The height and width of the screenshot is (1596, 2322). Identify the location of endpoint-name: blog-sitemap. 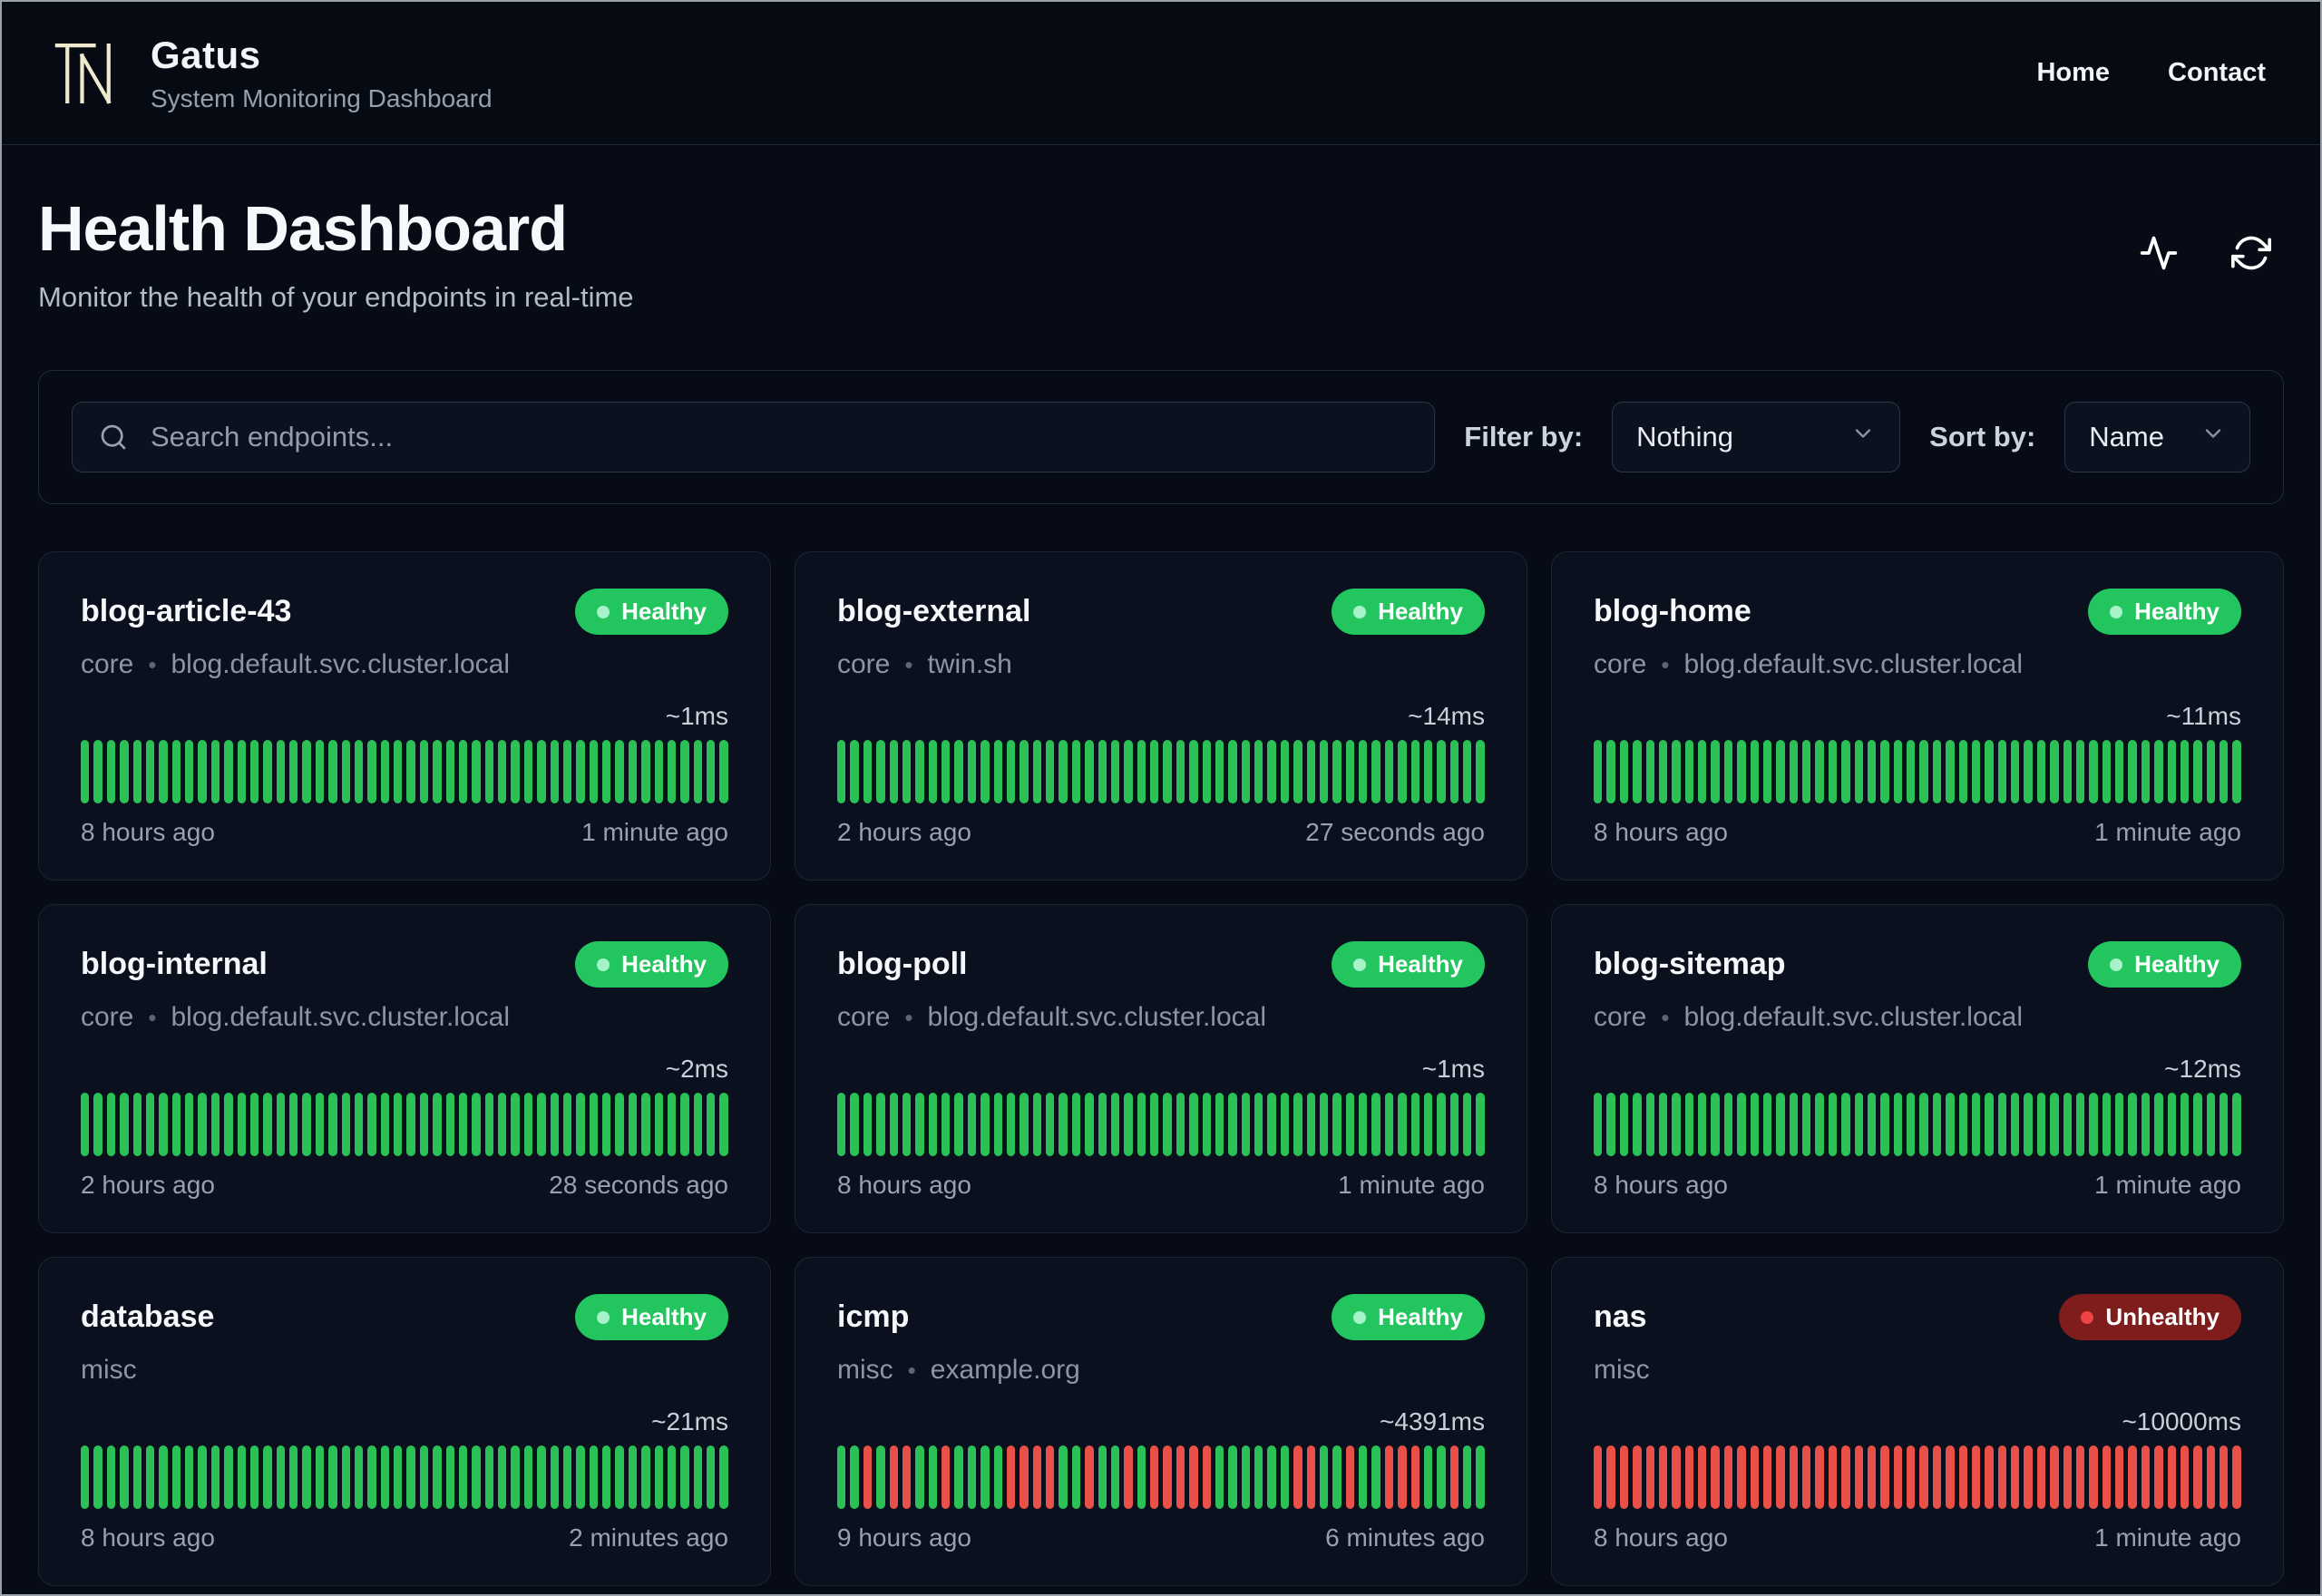
(1690, 964).